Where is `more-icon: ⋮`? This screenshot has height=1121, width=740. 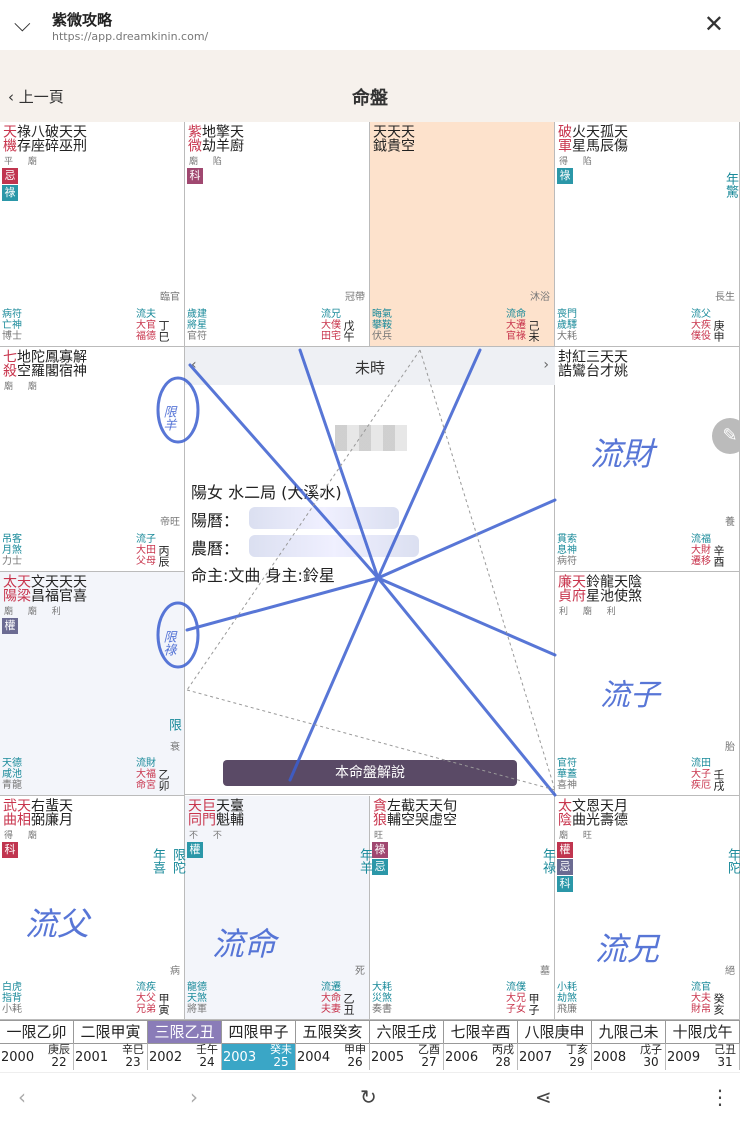
more-icon: ⋮ is located at coordinates (720, 1097).